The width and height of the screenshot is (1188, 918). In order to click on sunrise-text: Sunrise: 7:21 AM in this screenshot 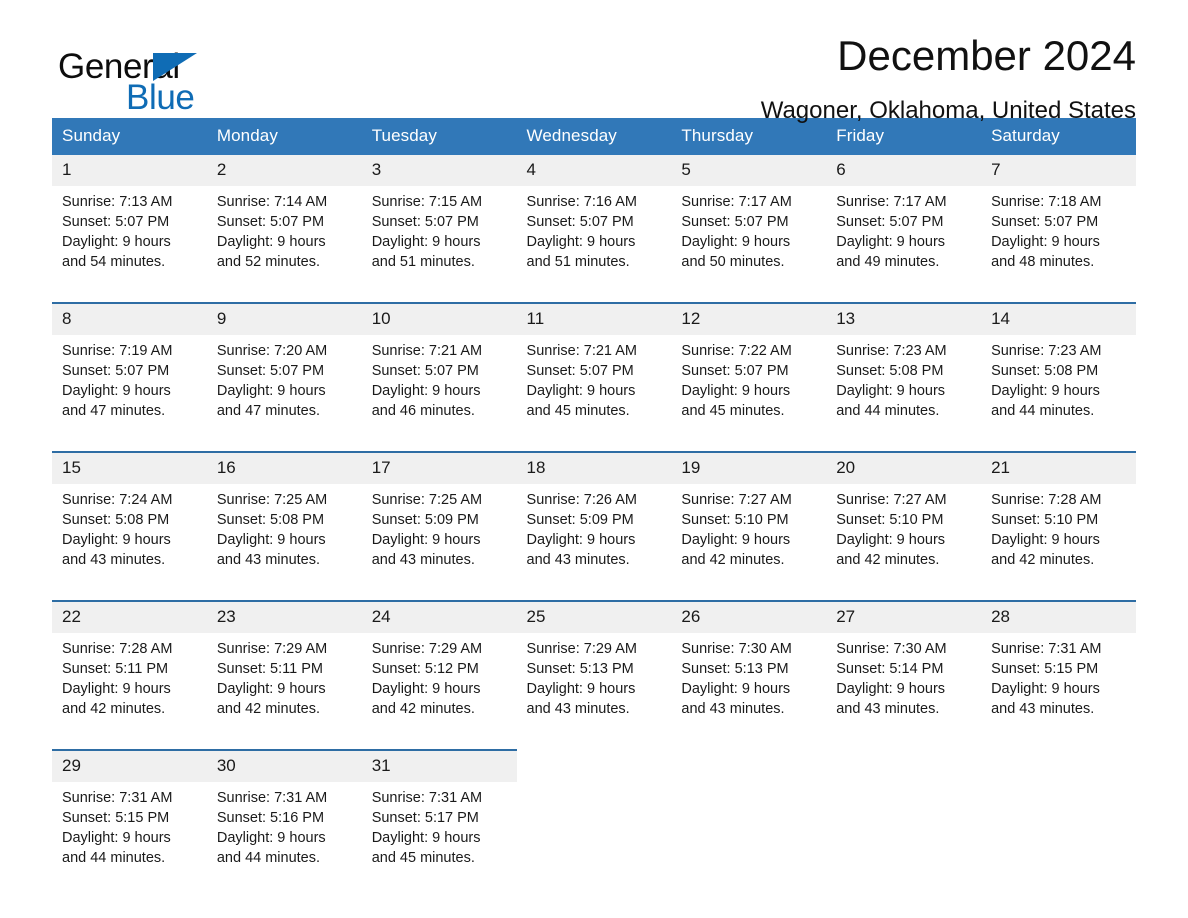, I will do `click(581, 351)`.